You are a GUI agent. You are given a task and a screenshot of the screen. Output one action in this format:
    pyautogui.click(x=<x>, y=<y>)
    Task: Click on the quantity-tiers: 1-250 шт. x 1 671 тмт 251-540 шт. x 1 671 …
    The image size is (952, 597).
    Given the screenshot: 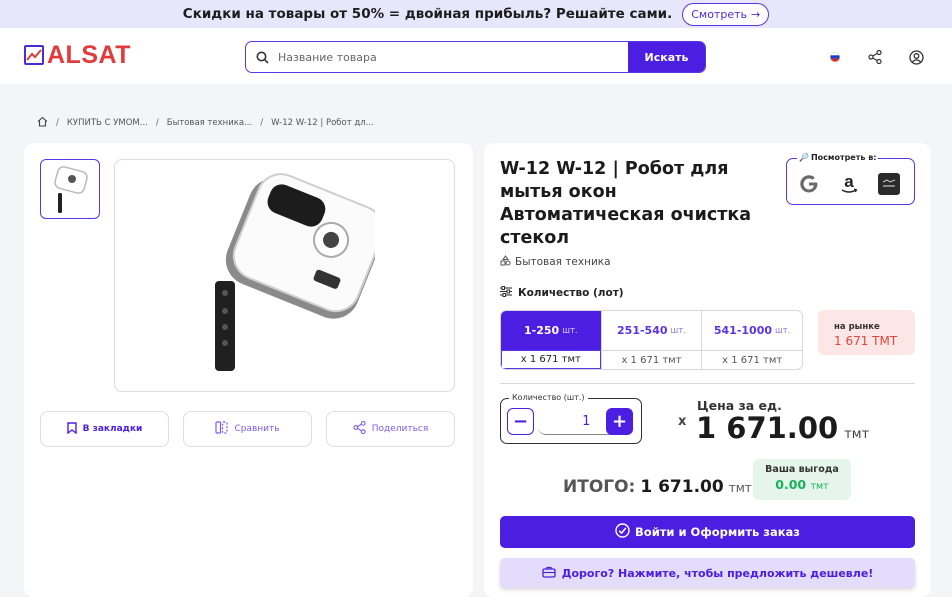 What is the action you would take?
    pyautogui.click(x=651, y=340)
    